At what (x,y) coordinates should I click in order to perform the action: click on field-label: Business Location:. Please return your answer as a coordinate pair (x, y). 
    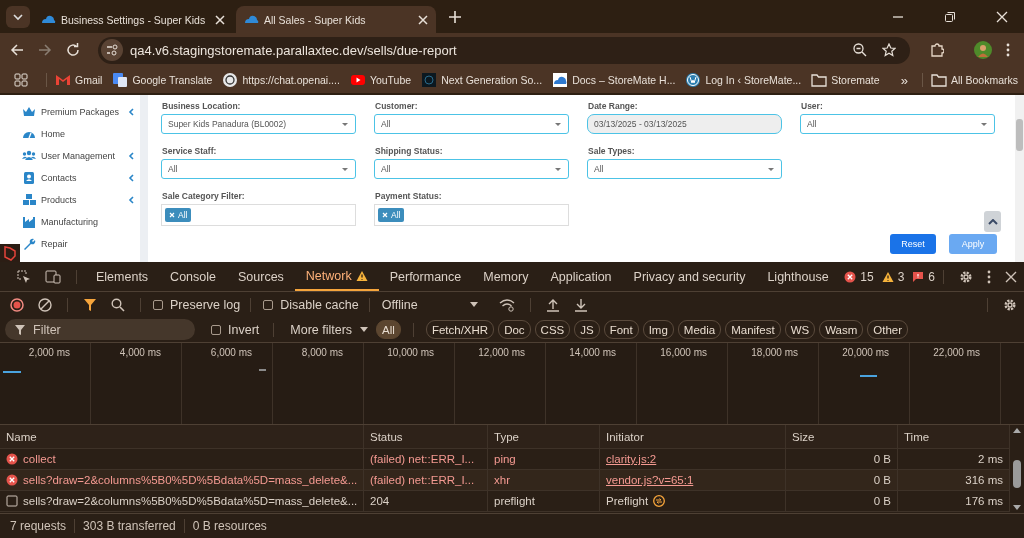
    Looking at the image, I should click on (201, 106).